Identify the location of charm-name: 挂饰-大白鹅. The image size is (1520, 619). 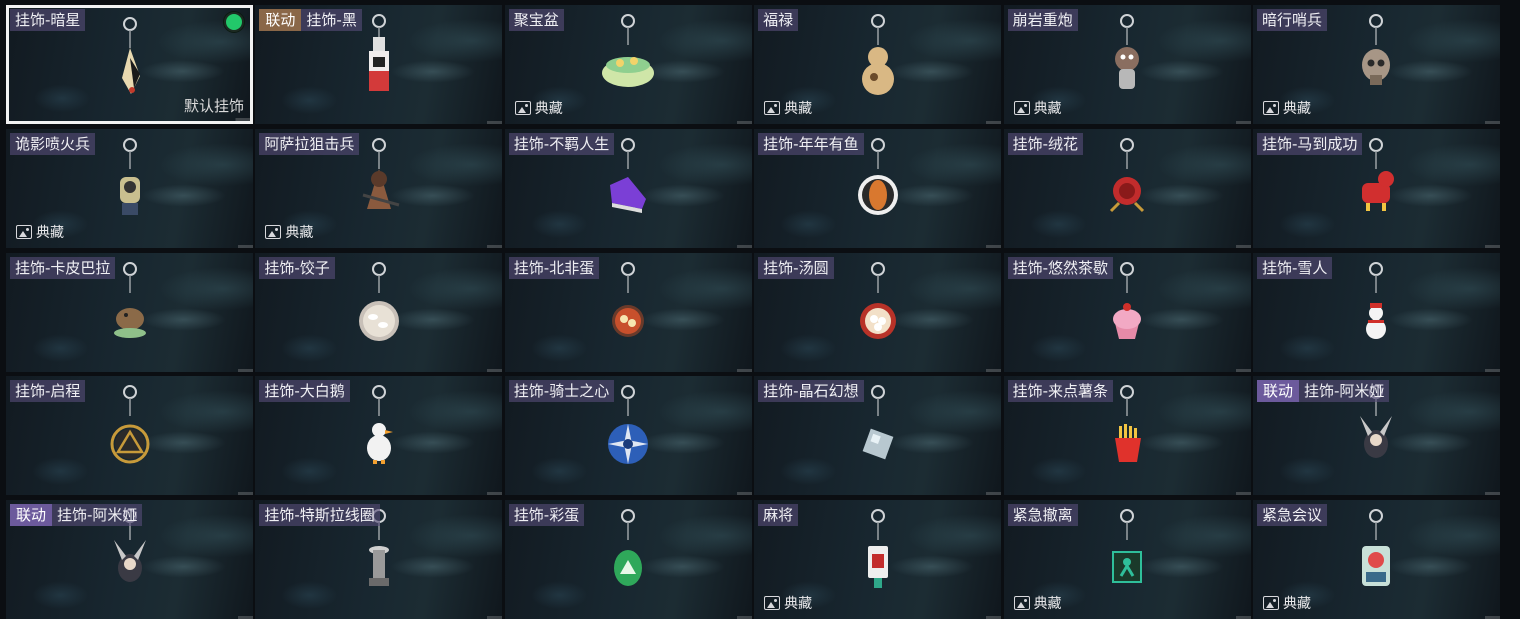
(304, 391).